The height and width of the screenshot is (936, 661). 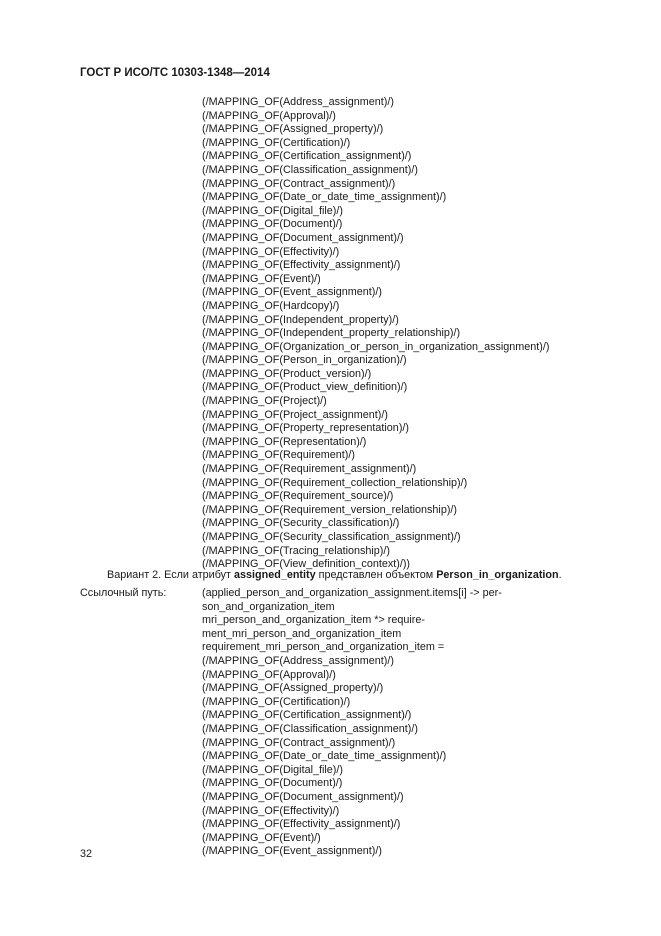 I want to click on mapping-line: (/MAPPING_OF(Independent_property)/), so click(x=300, y=319).